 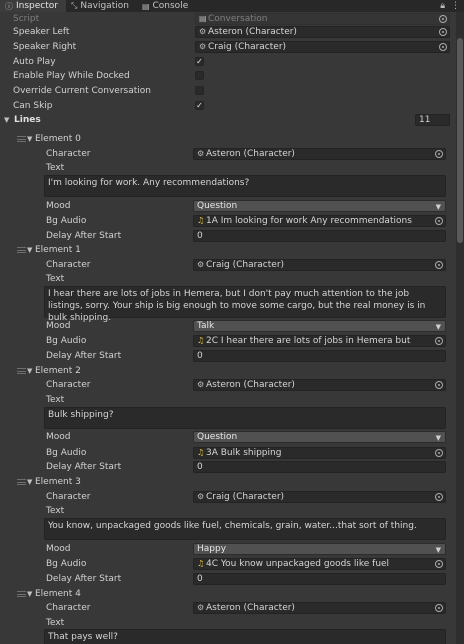 What do you see at coordinates (245, 497) in the screenshot?
I see `character-value: Craig (Character)` at bounding box center [245, 497].